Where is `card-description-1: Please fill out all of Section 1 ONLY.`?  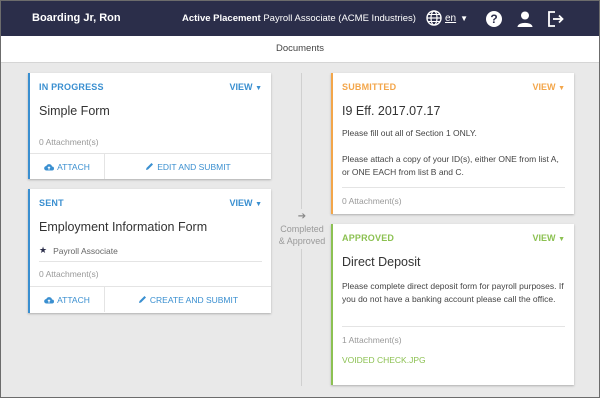 card-description-1: Please fill out all of Section 1 ONLY. is located at coordinates (409, 133).